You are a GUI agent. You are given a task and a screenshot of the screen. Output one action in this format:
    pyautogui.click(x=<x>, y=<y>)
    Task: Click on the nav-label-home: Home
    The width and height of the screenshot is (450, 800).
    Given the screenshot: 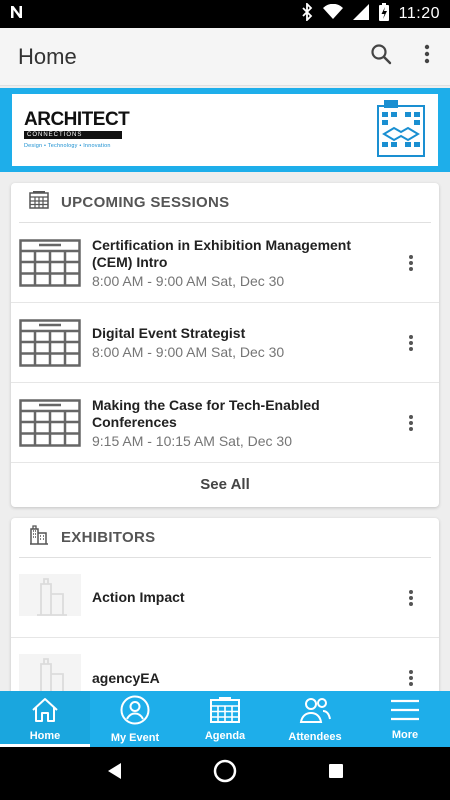 What is the action you would take?
    pyautogui.click(x=45, y=735)
    